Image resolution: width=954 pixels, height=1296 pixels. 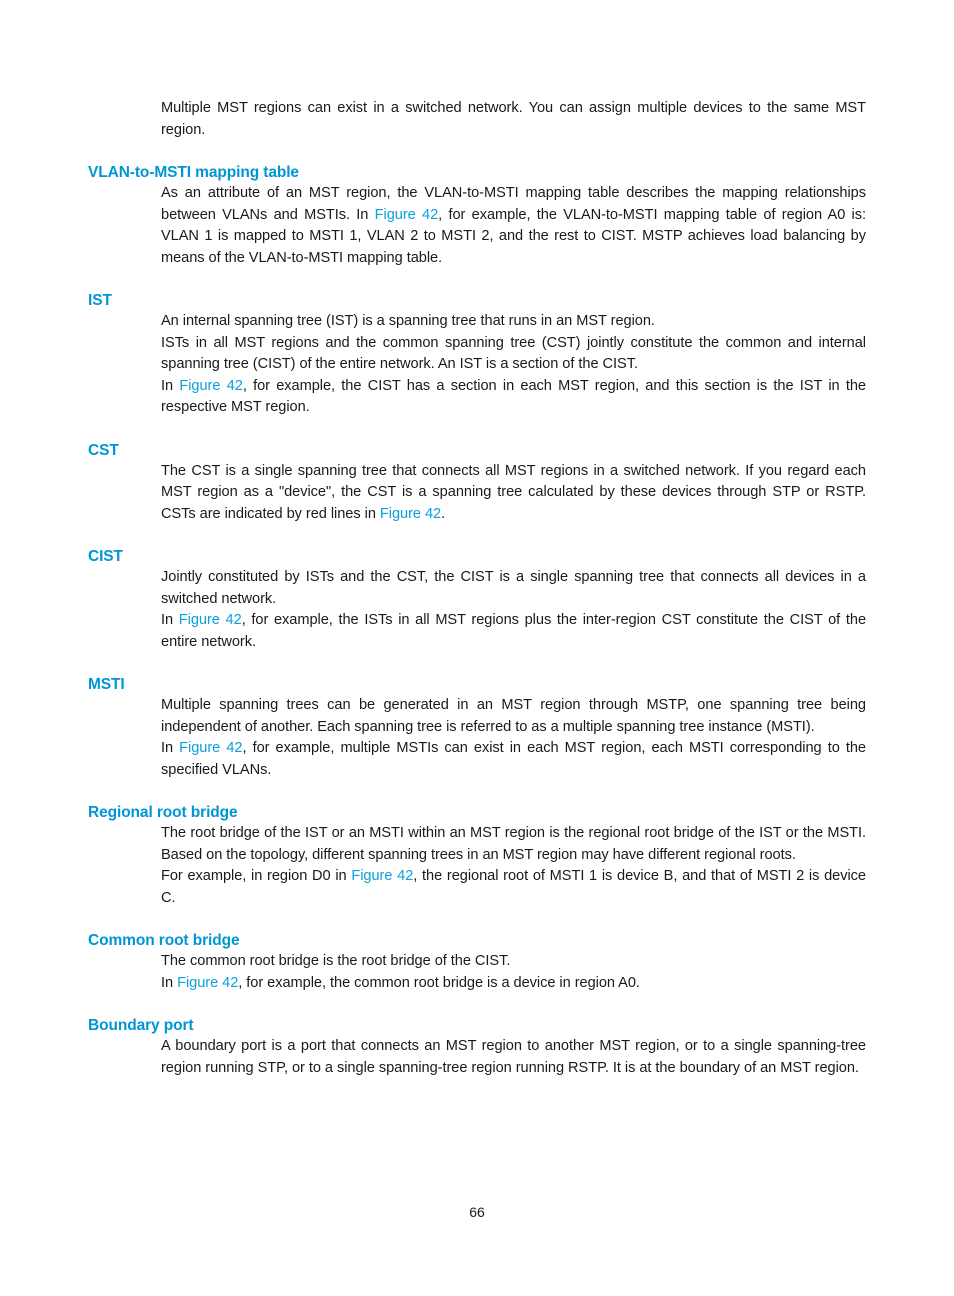 I want to click on heading-msti: MSTI, so click(x=106, y=684).